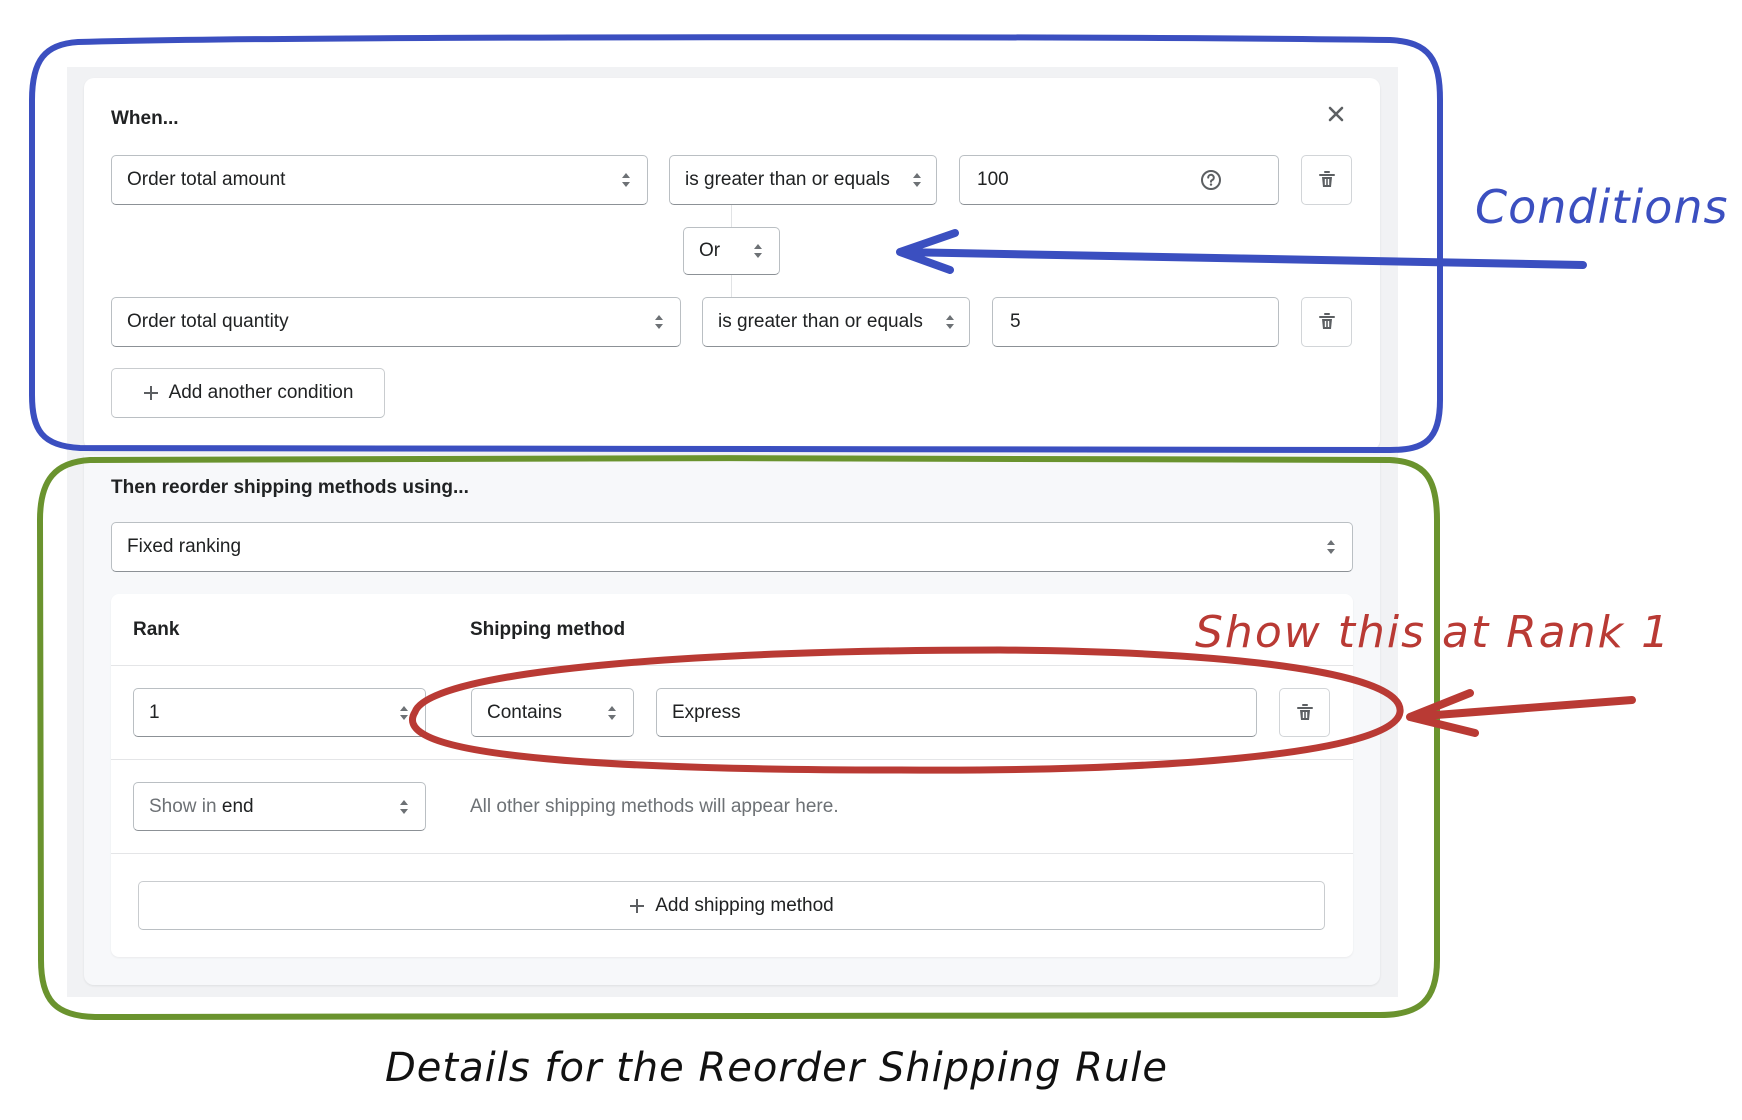  Describe the element at coordinates (261, 392) in the screenshot. I see `add-condition-label: Add another condition` at that location.